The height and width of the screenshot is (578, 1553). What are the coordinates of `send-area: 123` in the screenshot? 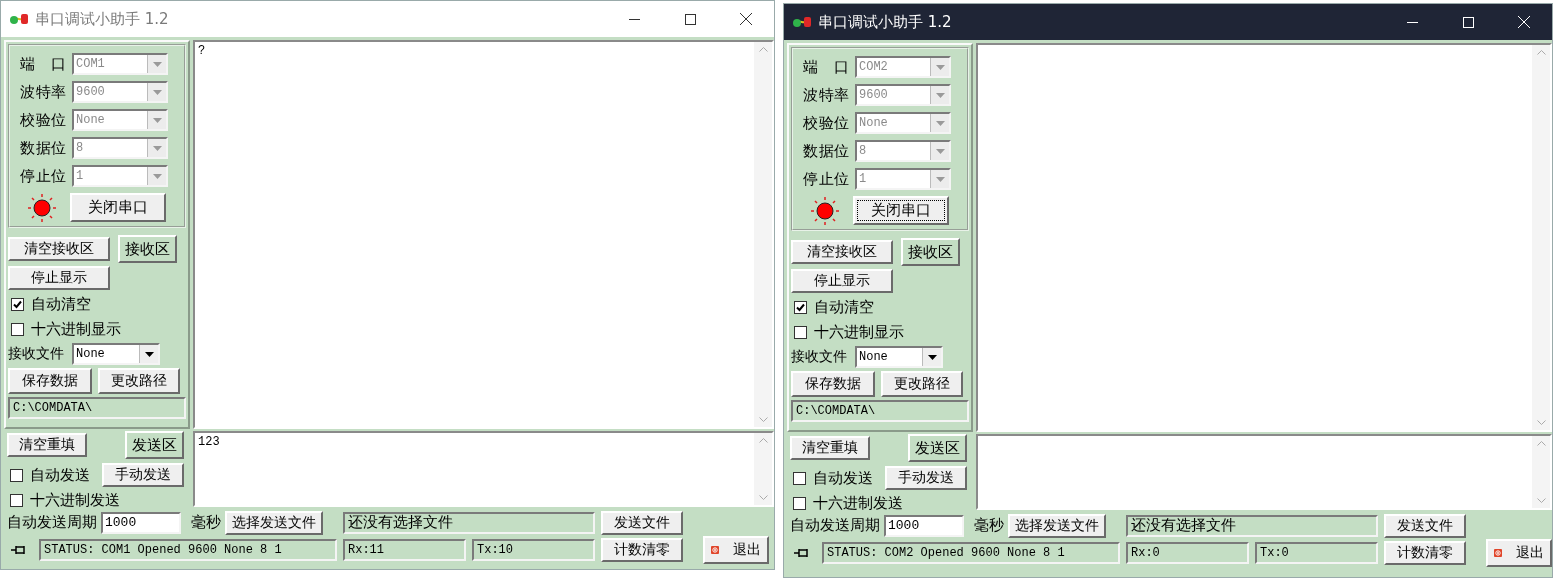 It's located at (483, 469).